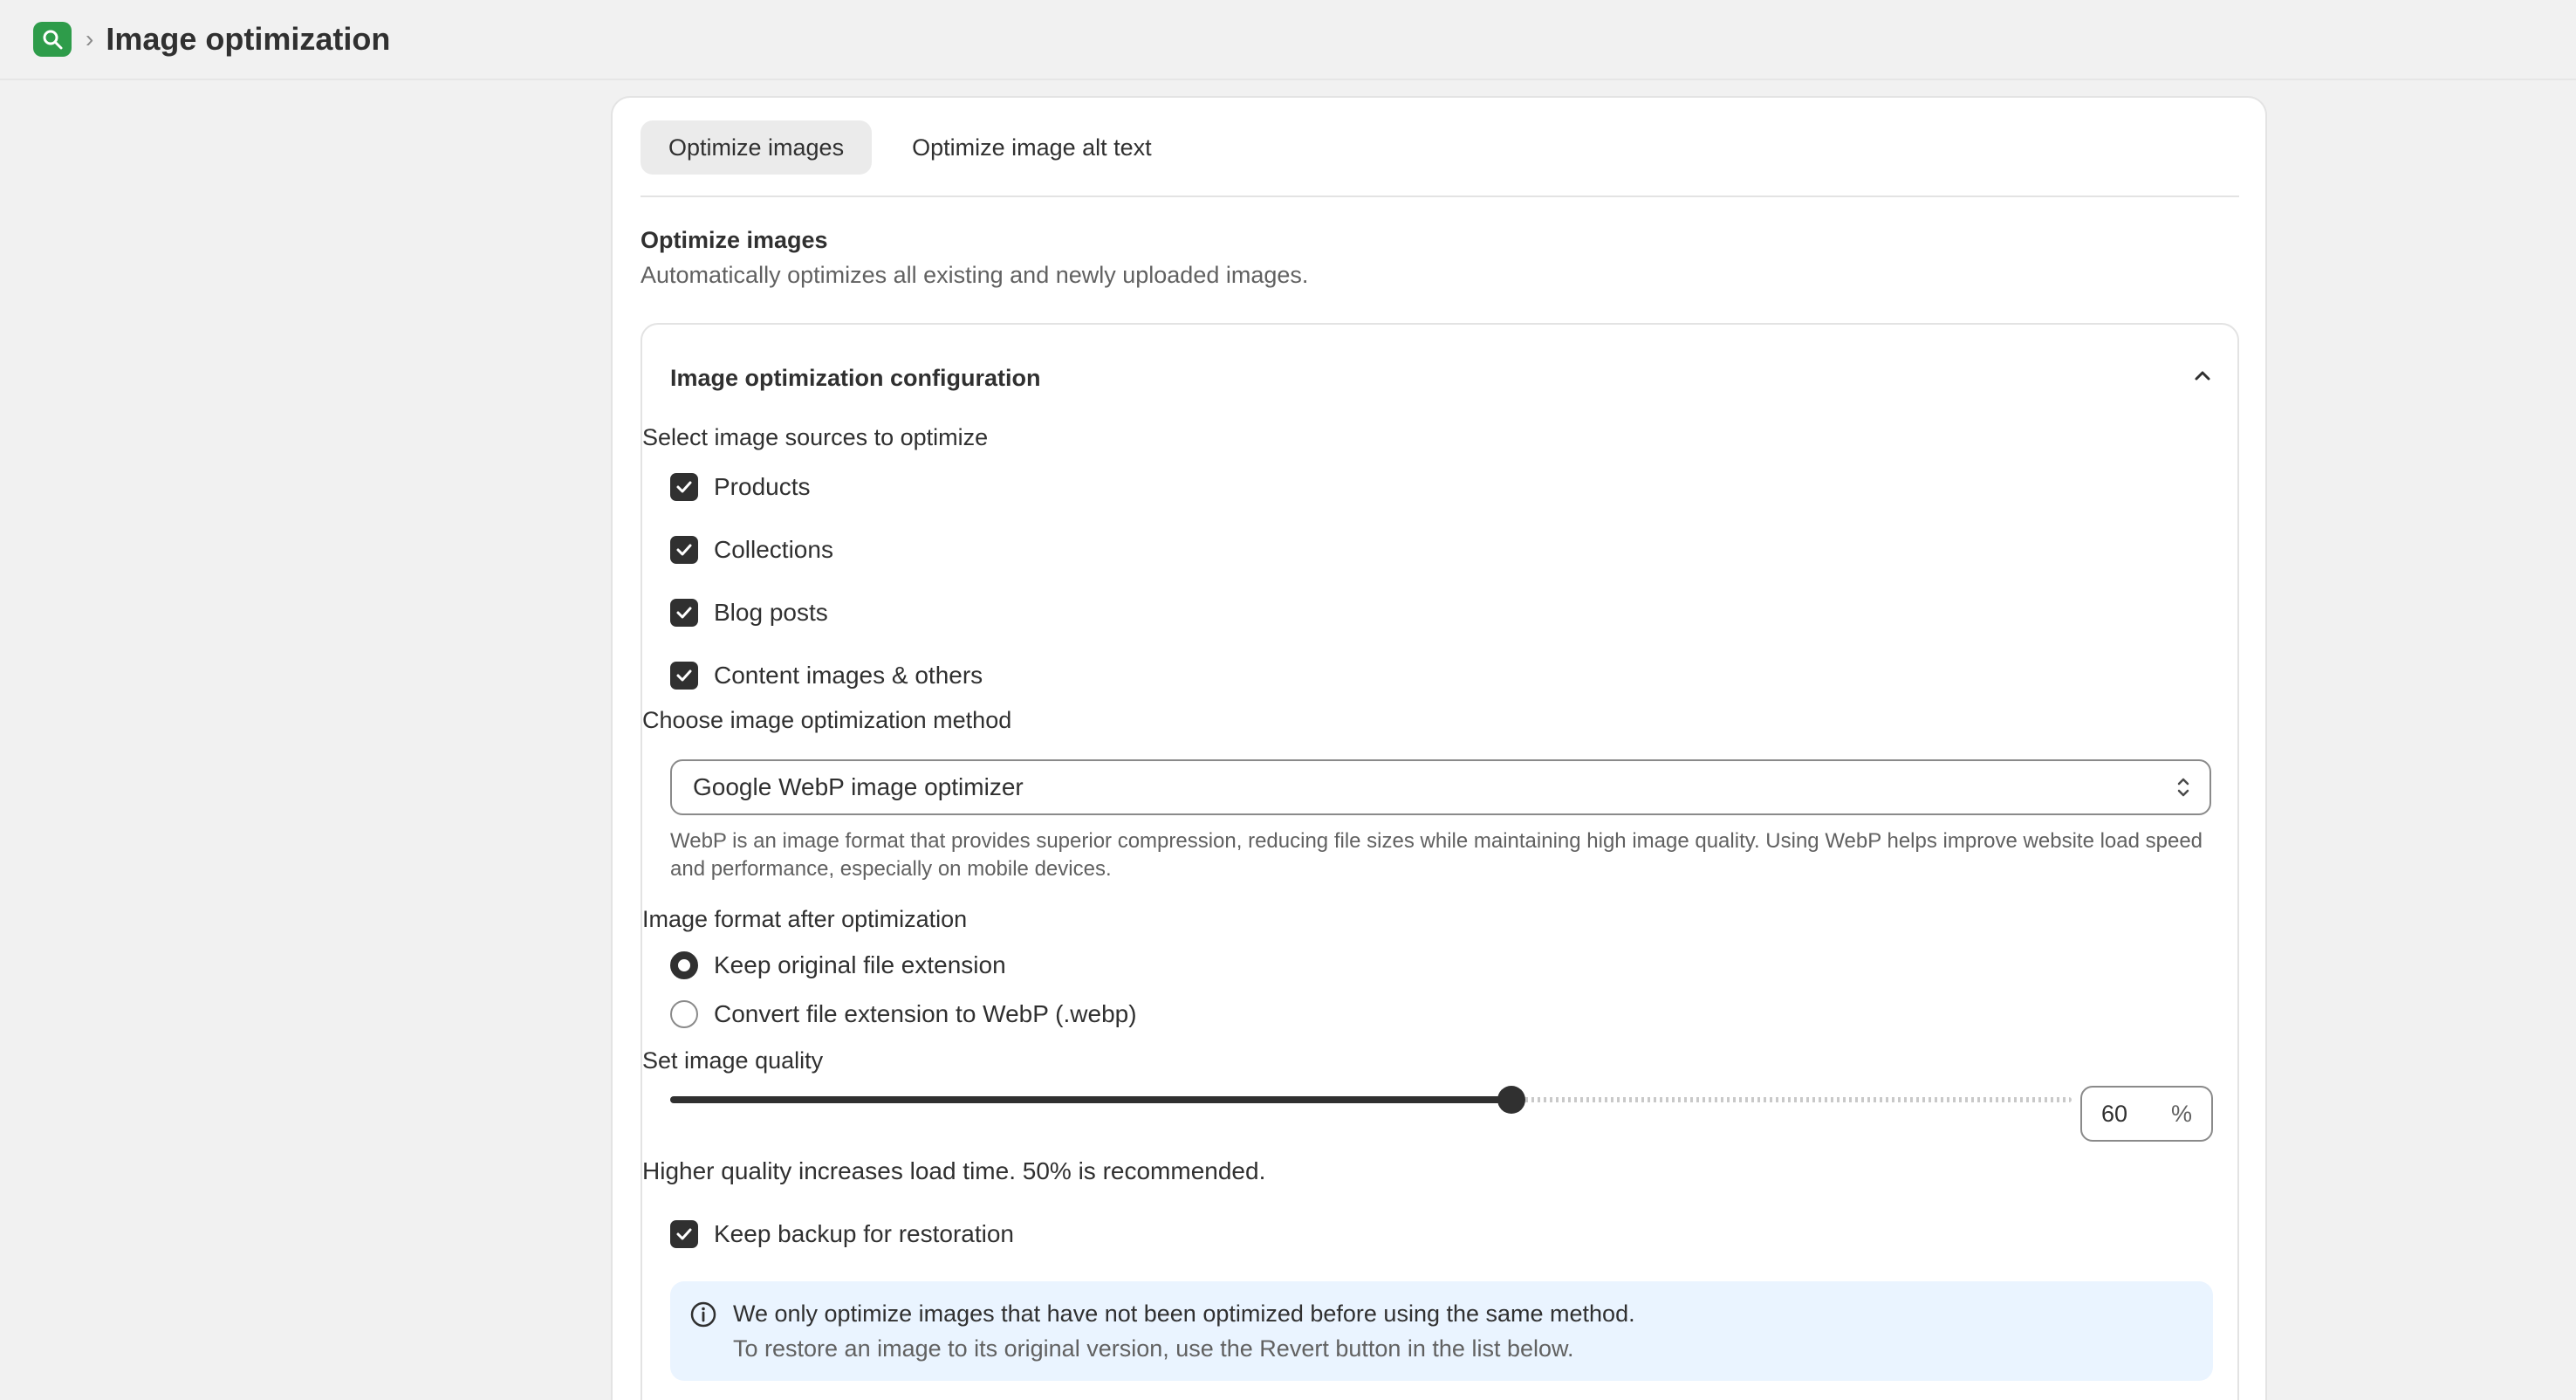 The width and height of the screenshot is (2576, 1400). Describe the element at coordinates (2181, 1113) in the screenshot. I see `quality-unit: %` at that location.